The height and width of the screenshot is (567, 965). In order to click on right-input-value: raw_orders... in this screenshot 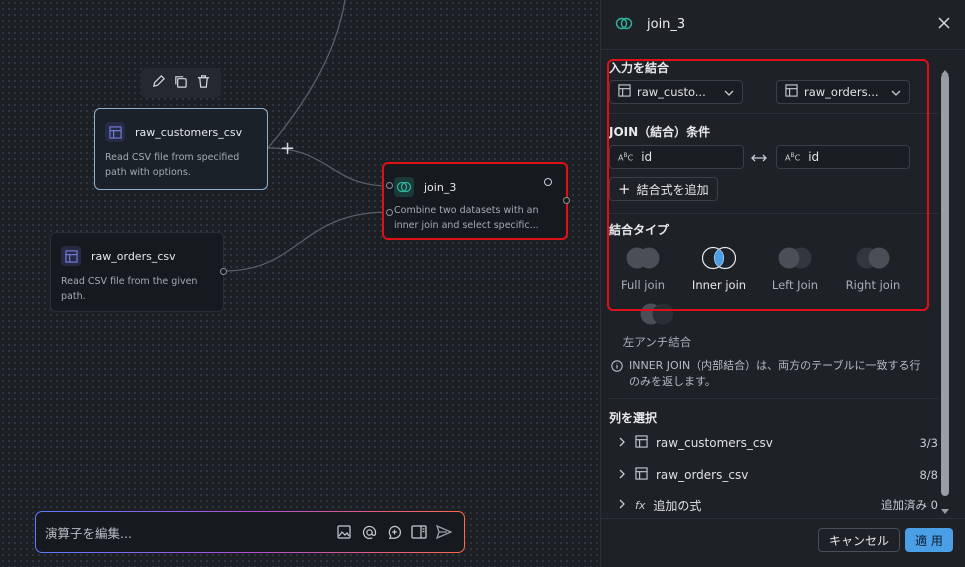, I will do `click(841, 92)`.